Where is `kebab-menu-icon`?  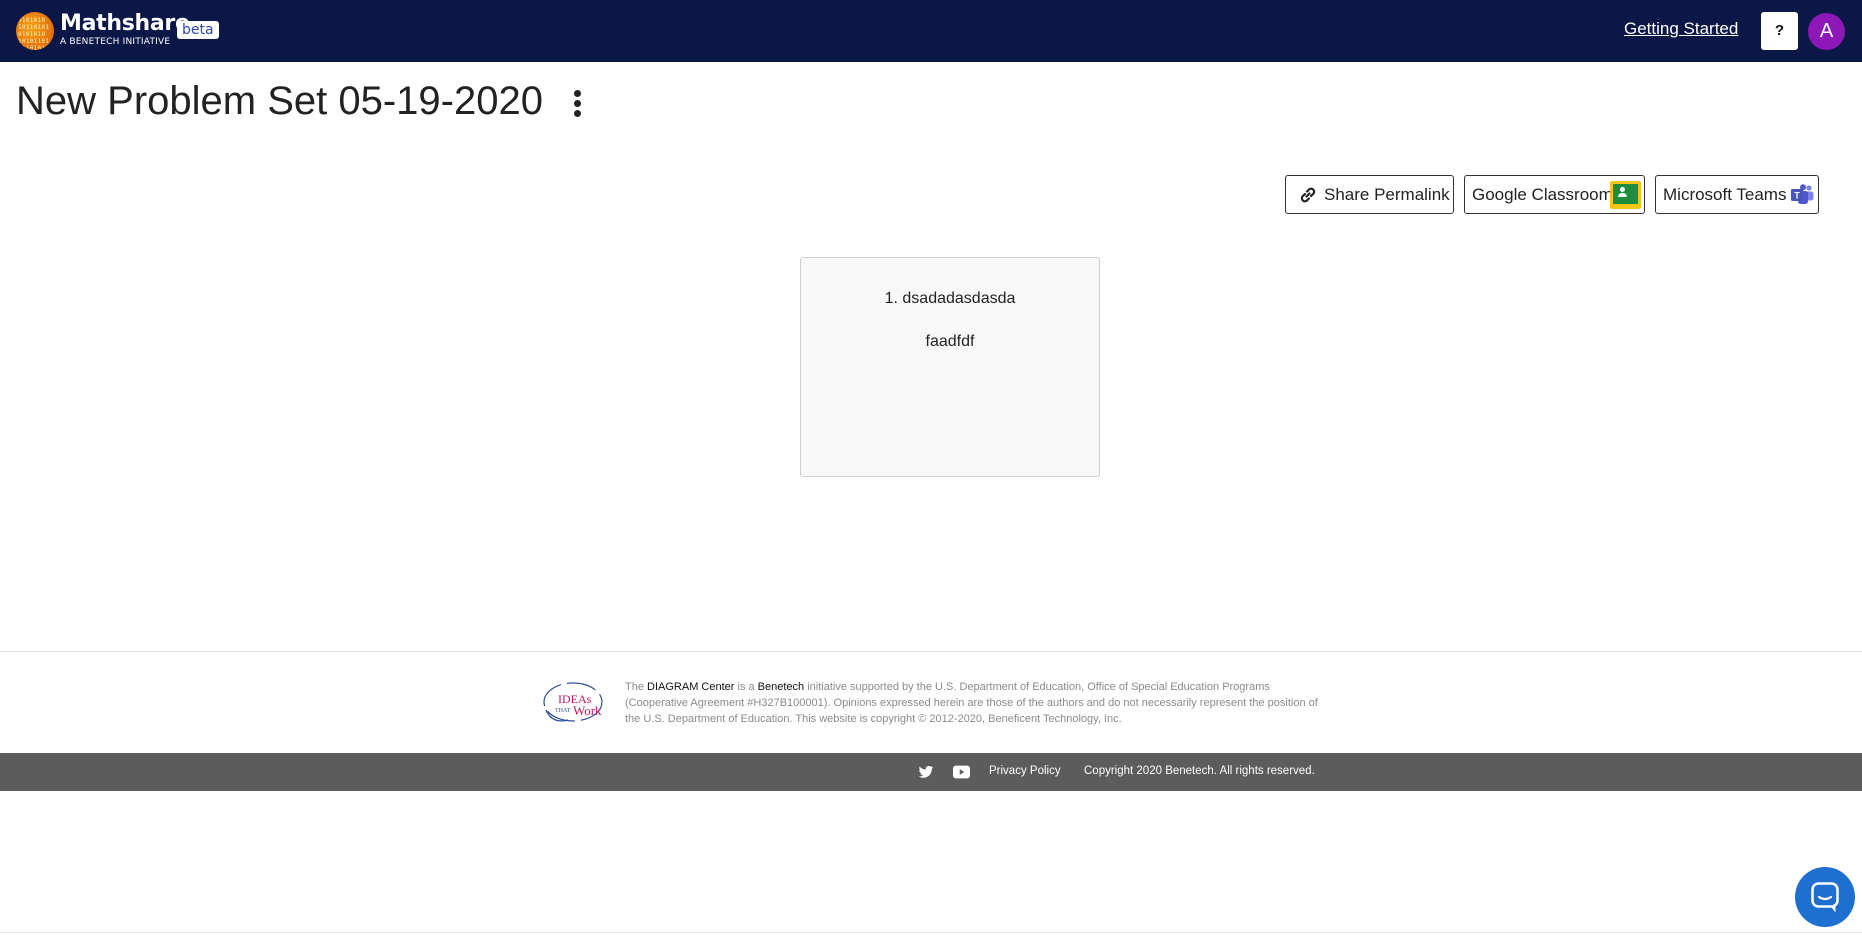 kebab-menu-icon is located at coordinates (577, 105).